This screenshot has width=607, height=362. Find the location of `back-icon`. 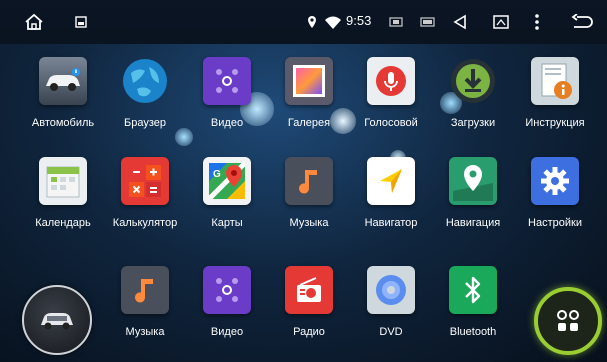

back-icon is located at coordinates (582, 22).